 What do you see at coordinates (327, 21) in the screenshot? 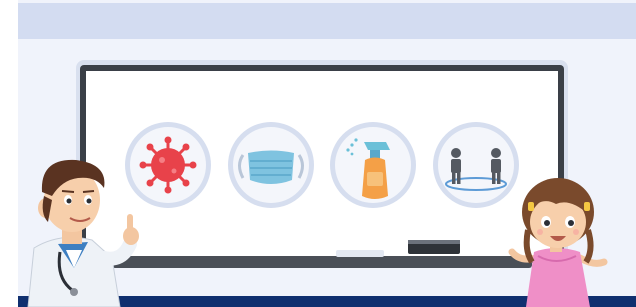
I see `wall-top-band` at bounding box center [327, 21].